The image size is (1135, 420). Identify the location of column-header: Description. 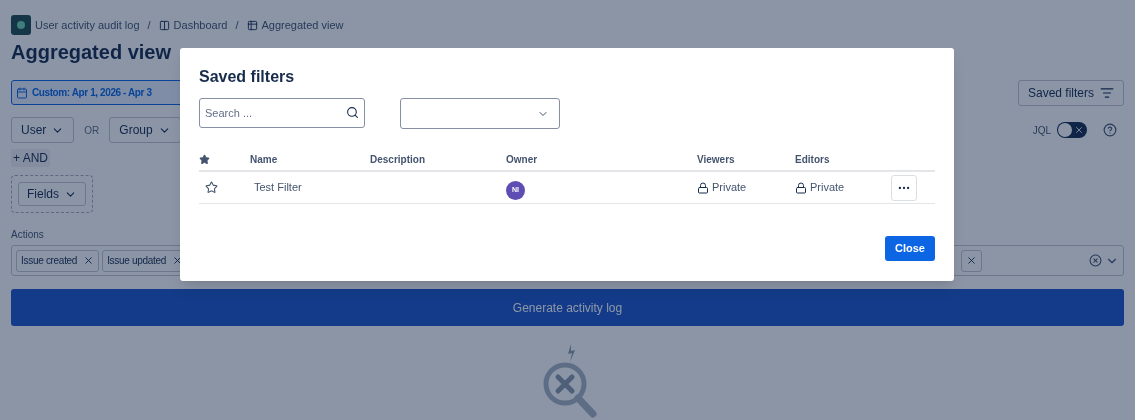
(398, 160).